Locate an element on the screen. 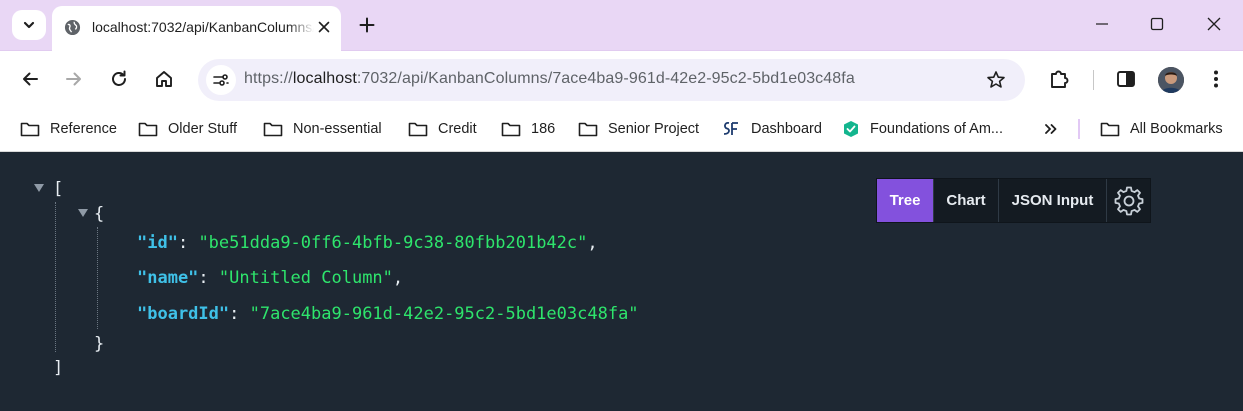 This screenshot has height=411, width=1243. home-icon is located at coordinates (164, 79).